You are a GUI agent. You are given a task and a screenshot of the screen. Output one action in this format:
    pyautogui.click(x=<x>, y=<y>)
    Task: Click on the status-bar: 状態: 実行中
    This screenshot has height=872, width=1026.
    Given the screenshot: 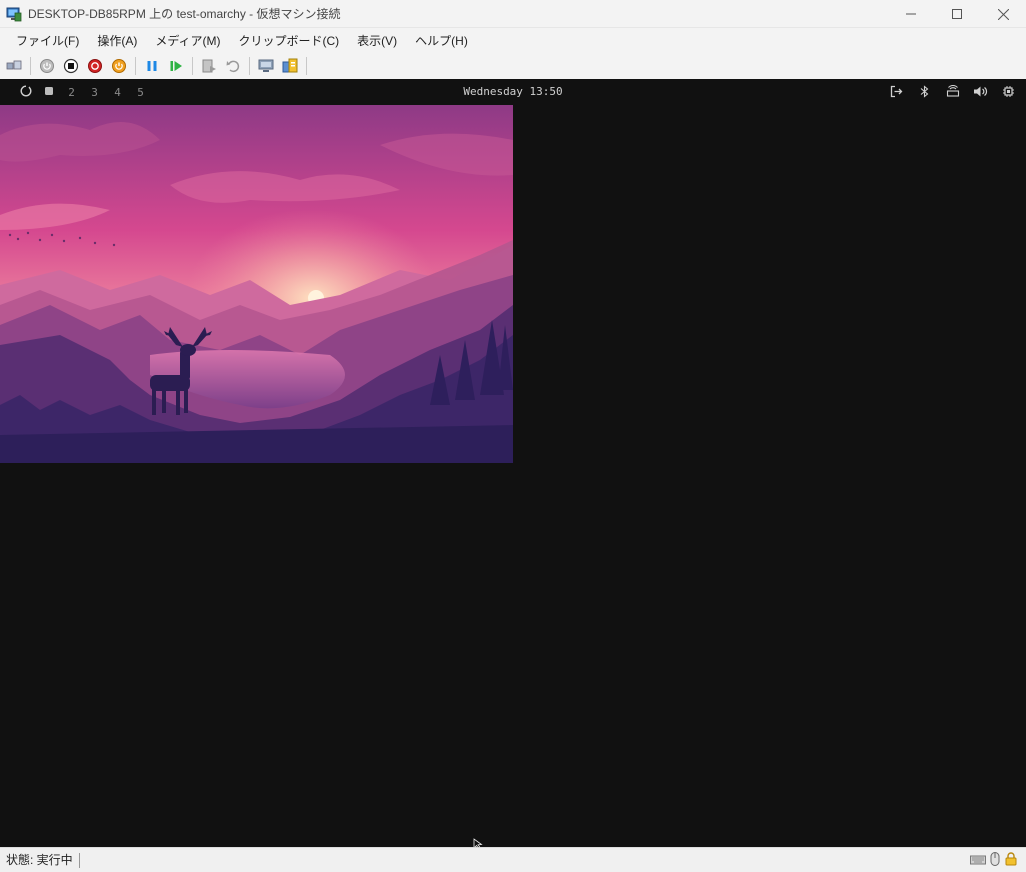 What is the action you would take?
    pyautogui.click(x=513, y=859)
    